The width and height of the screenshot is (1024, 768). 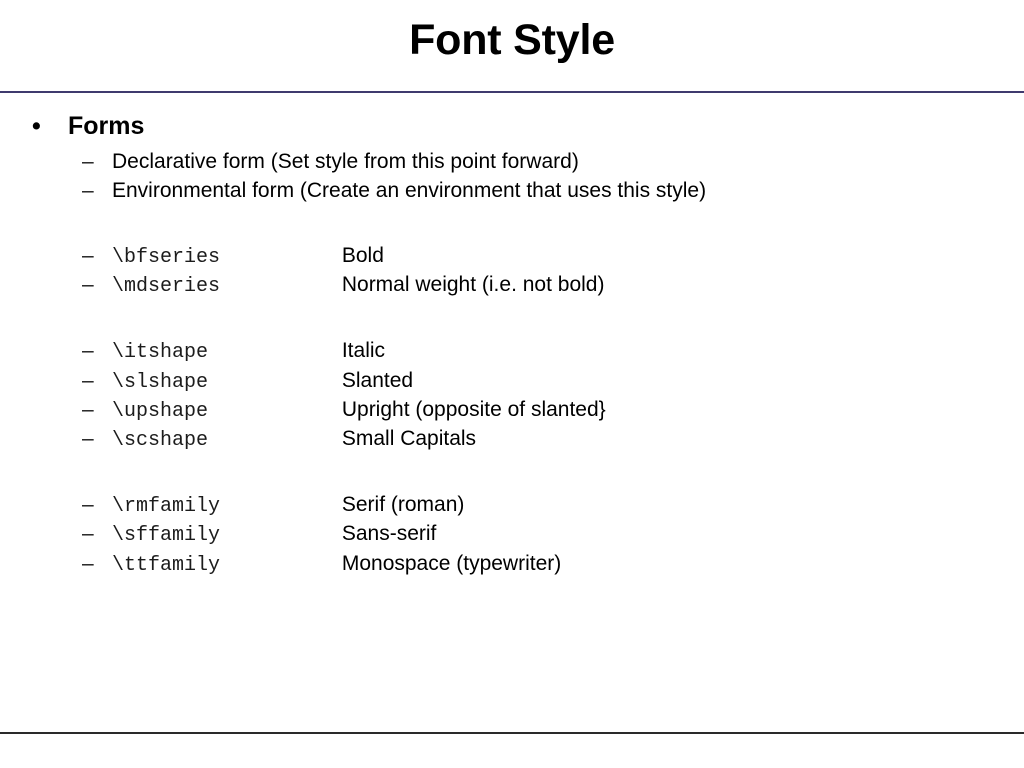 I want to click on page-title: Font Style, so click(x=512, y=40).